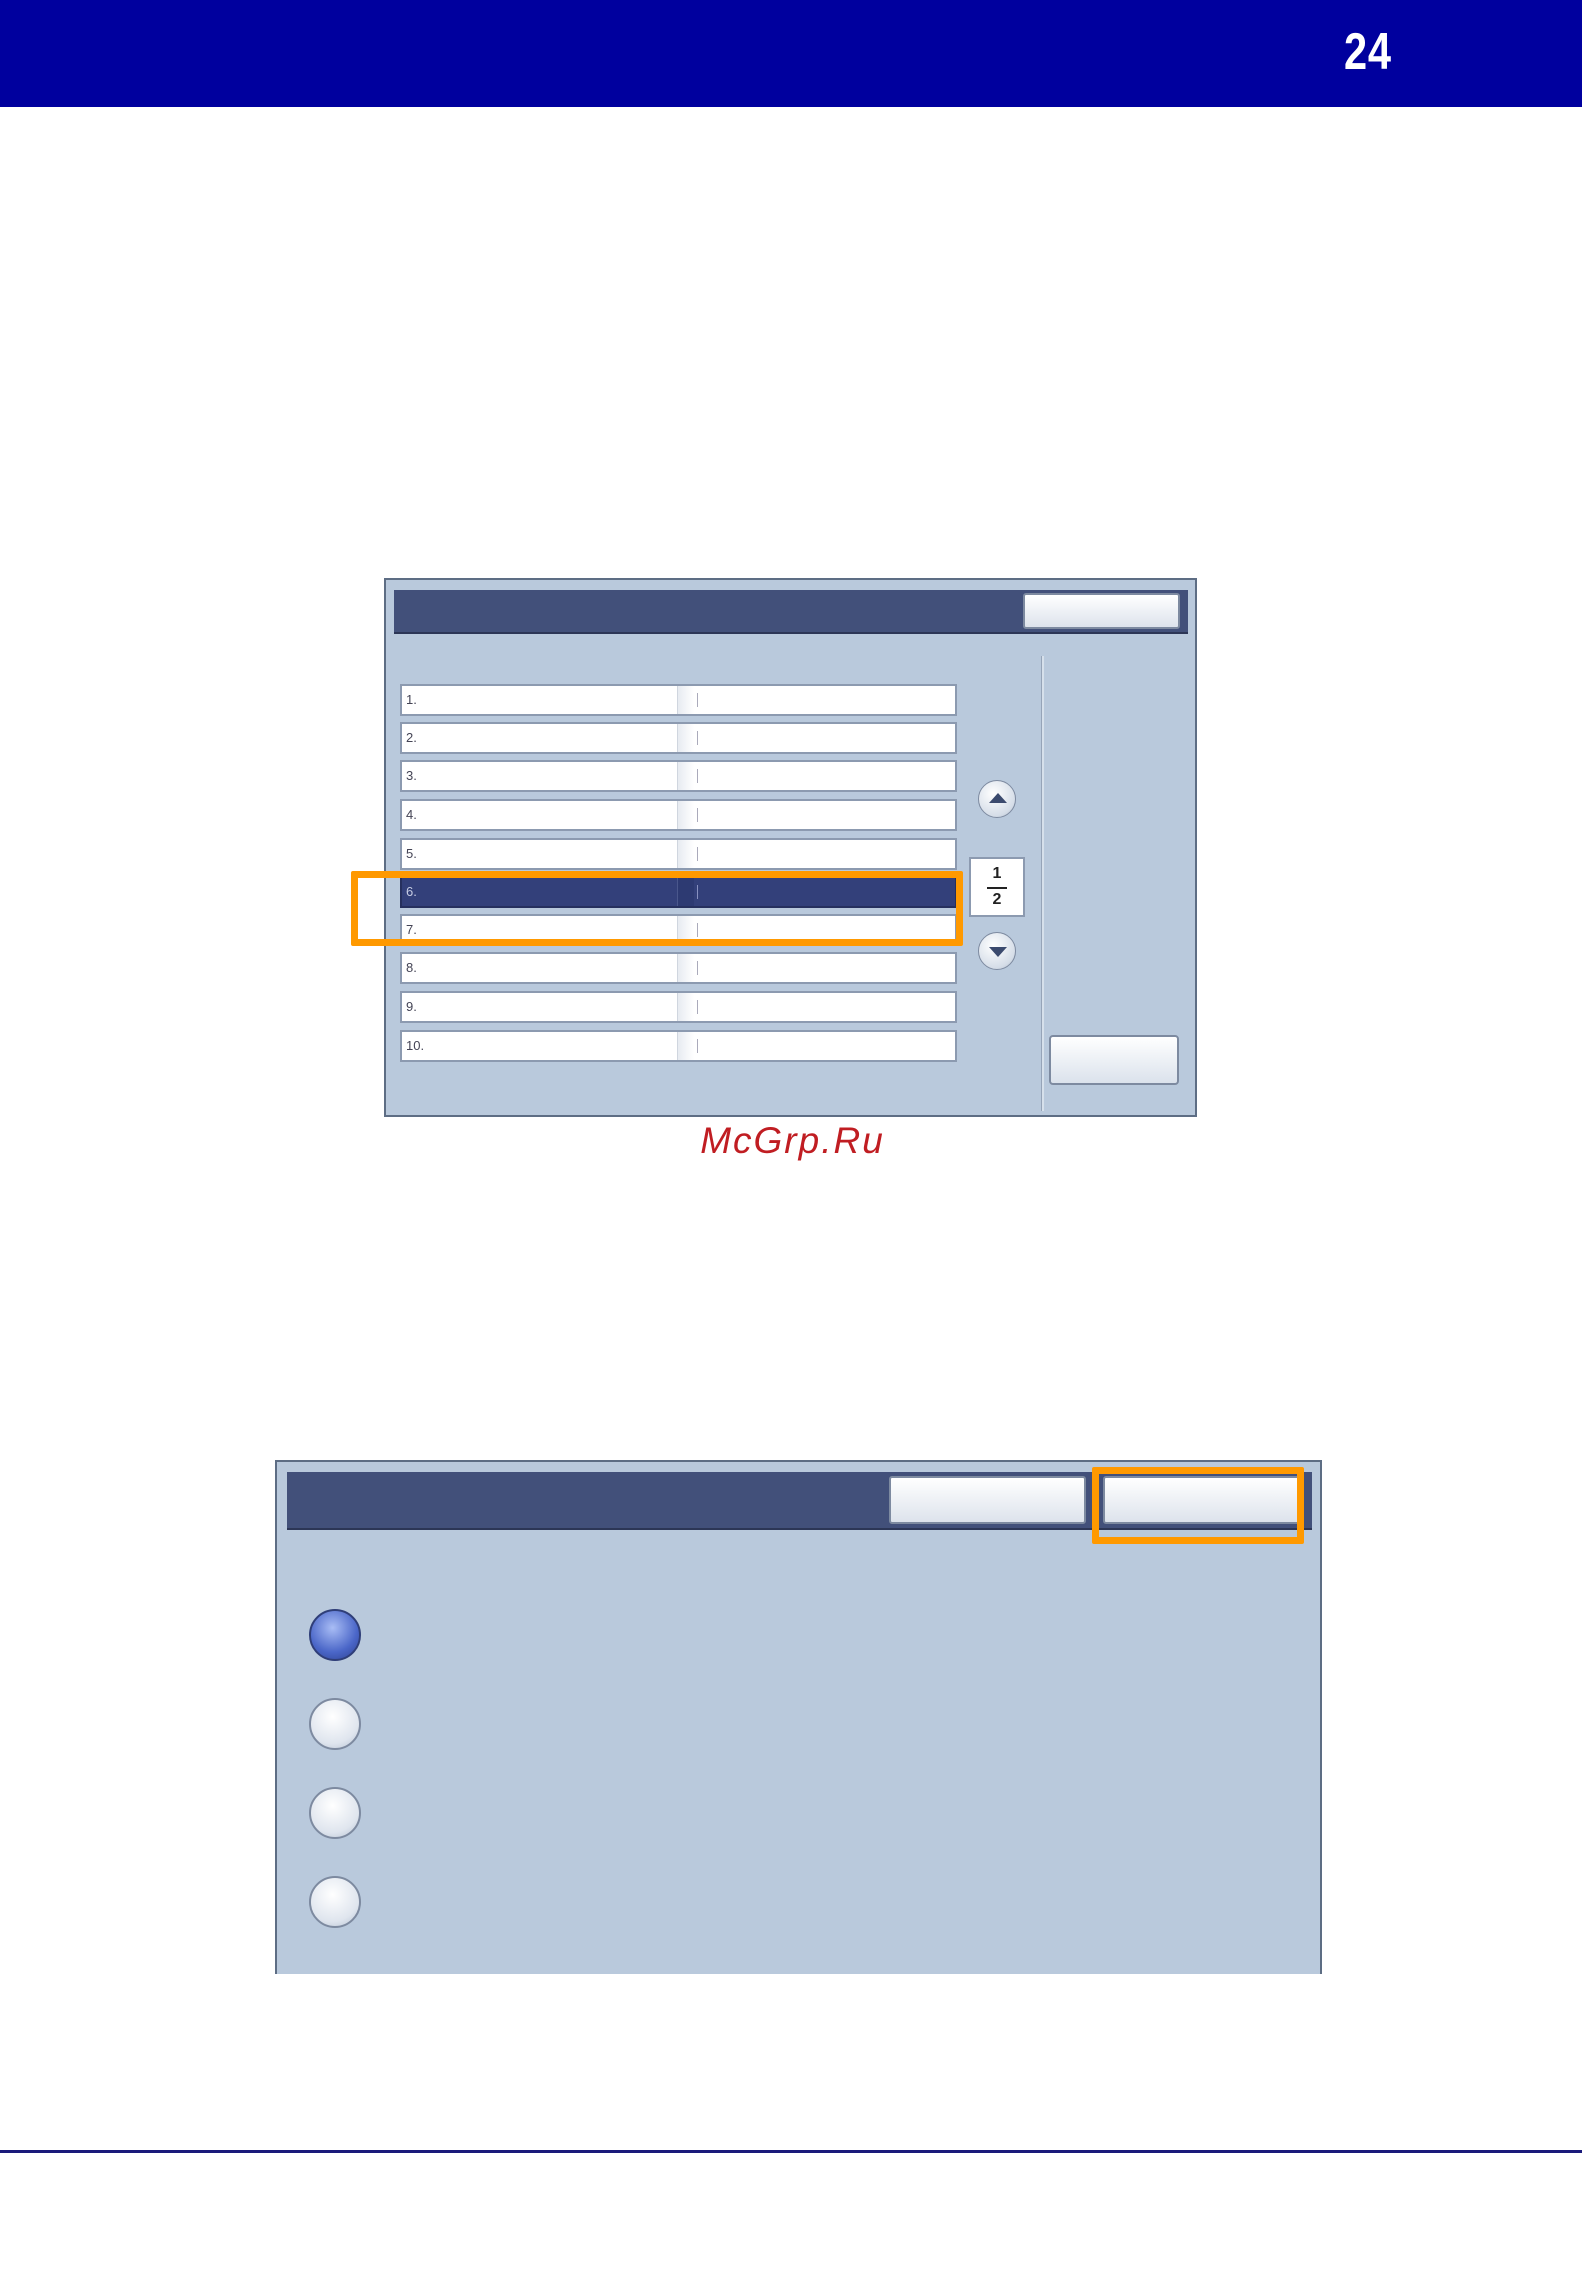 The image size is (1585, 2284). I want to click on scroll-down-button, so click(997, 951).